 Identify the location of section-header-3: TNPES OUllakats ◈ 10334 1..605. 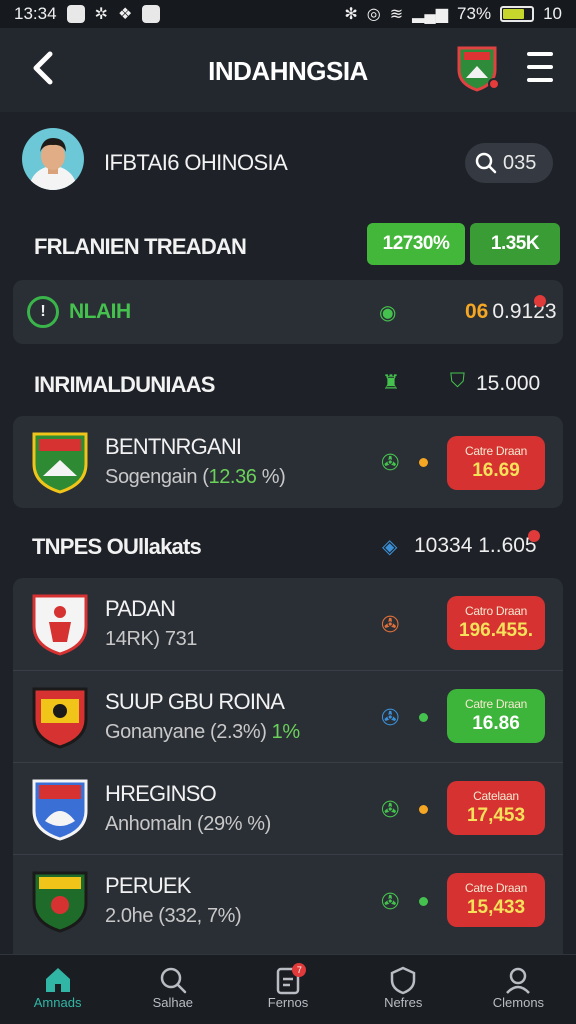
(288, 546).